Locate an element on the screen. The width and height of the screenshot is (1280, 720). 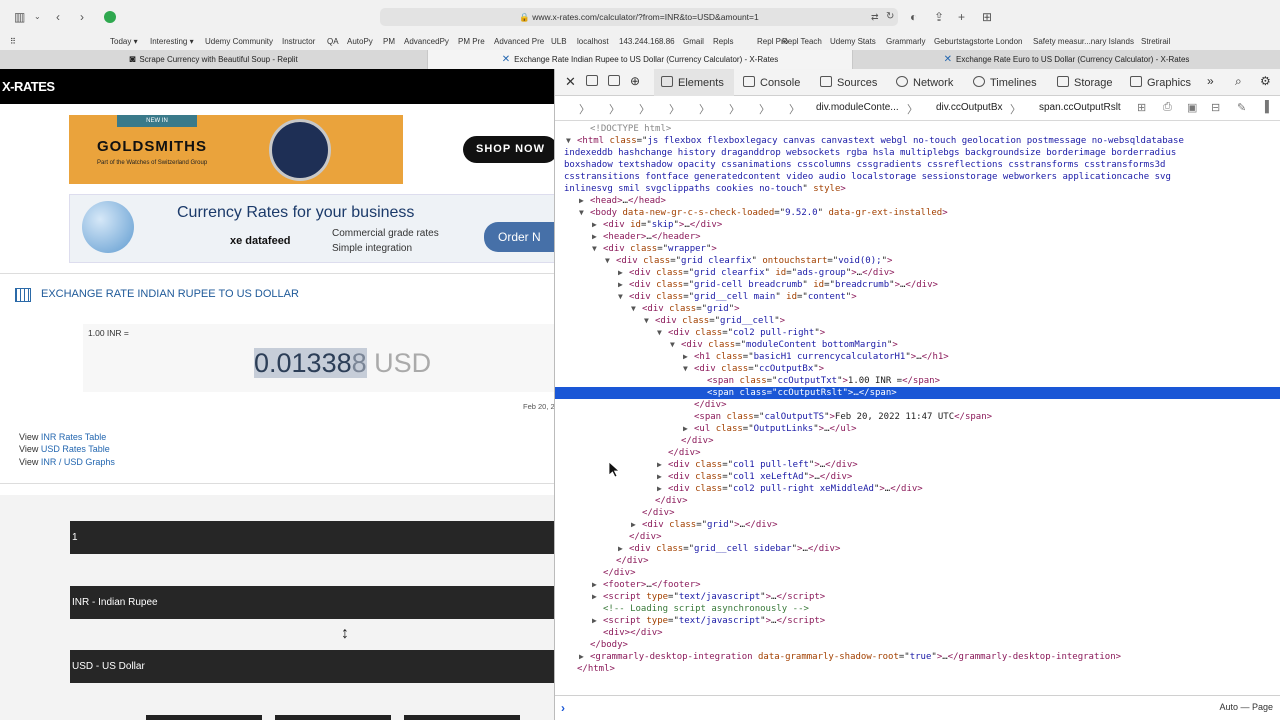
dom-node: ▶ <ul class="OutputLinks">…</ul> is located at coordinates (770, 429).